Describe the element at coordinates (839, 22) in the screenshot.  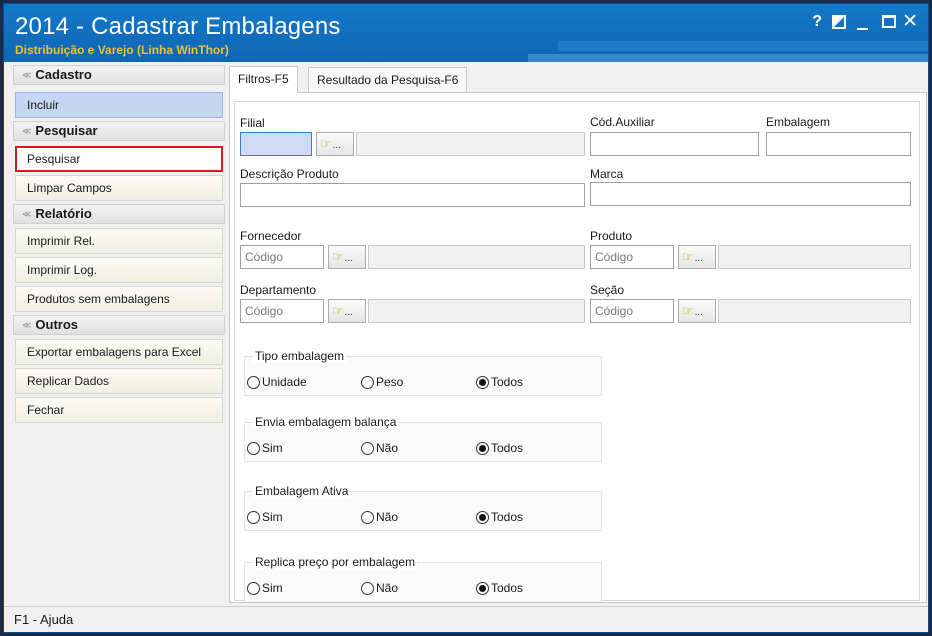
I see `restore-icon` at that location.